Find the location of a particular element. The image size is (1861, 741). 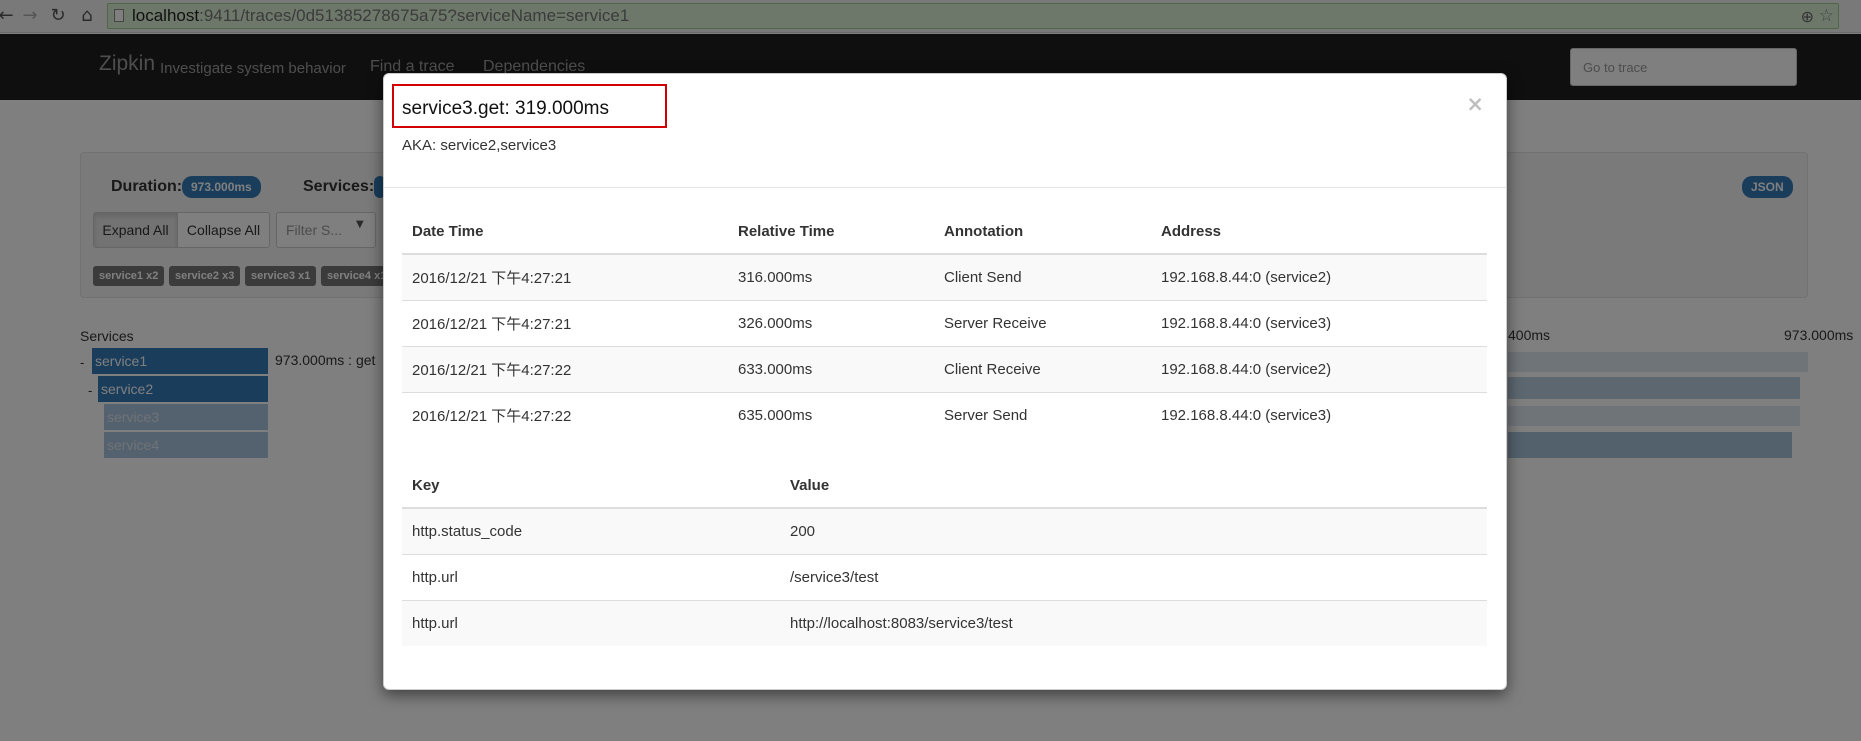

table-header-row: Key Value is located at coordinates (944, 486).